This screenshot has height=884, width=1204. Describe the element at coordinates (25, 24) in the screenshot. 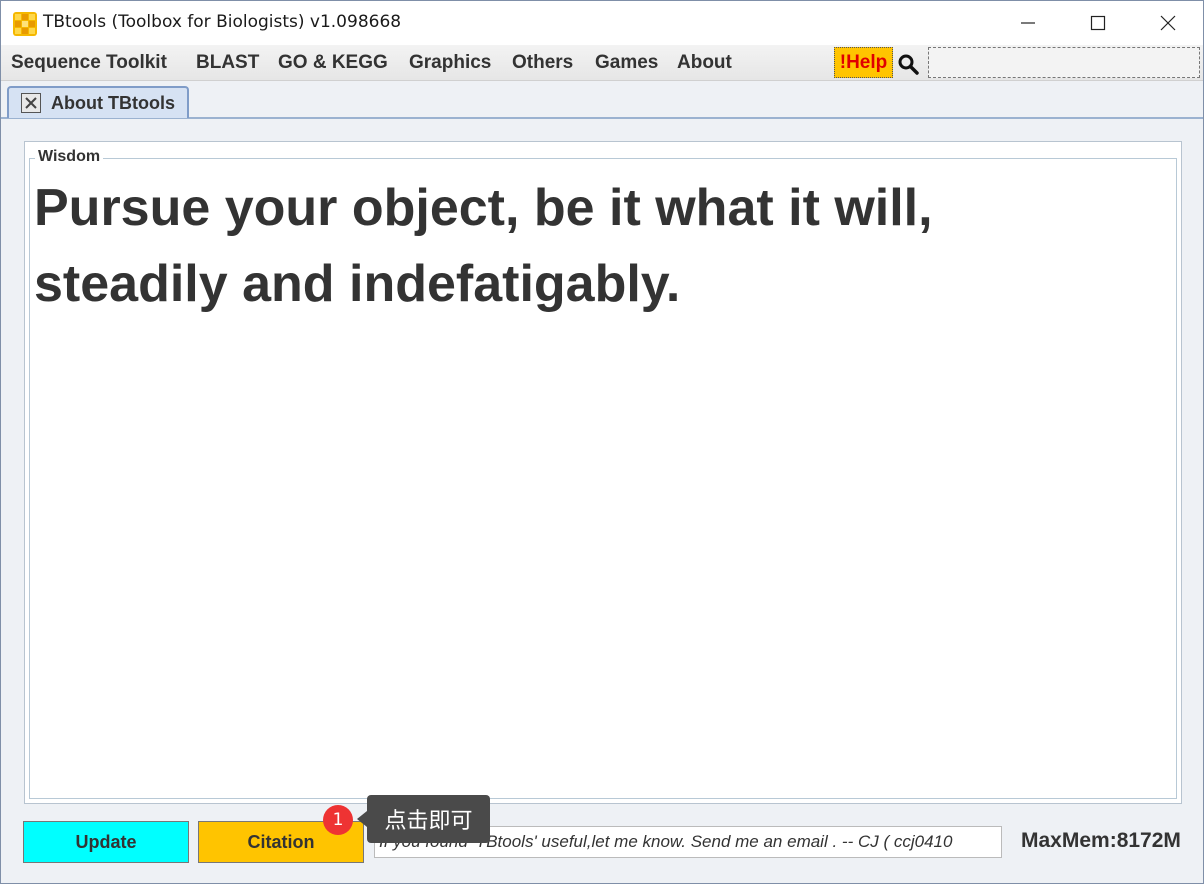

I see `app-logo-icon` at that location.